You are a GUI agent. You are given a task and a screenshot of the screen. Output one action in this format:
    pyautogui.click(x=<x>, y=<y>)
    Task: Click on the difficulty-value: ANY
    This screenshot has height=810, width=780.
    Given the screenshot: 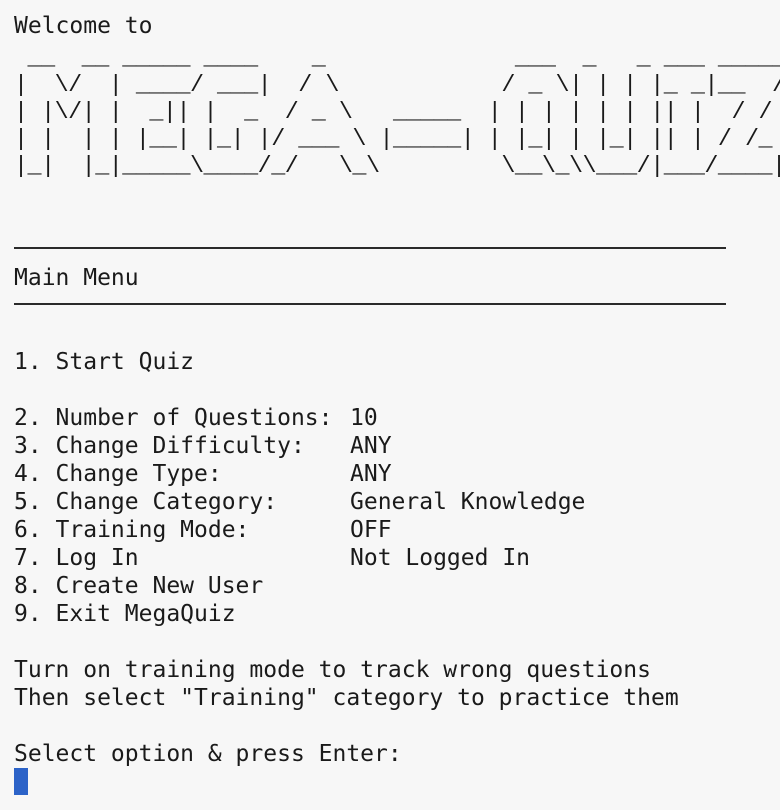 What is the action you would take?
    pyautogui.click(x=371, y=446)
    